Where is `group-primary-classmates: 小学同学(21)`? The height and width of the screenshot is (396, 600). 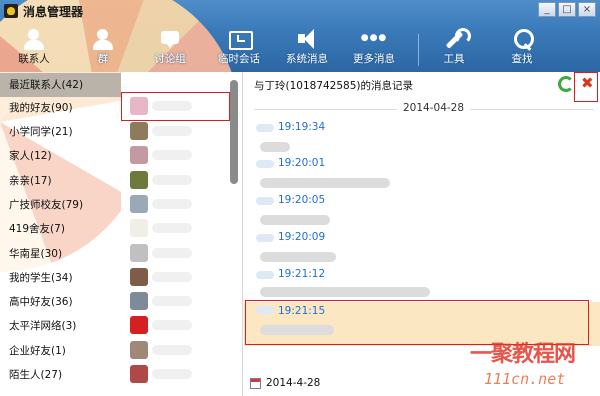 group-primary-classmates: 小学同学(21) is located at coordinates (60, 132).